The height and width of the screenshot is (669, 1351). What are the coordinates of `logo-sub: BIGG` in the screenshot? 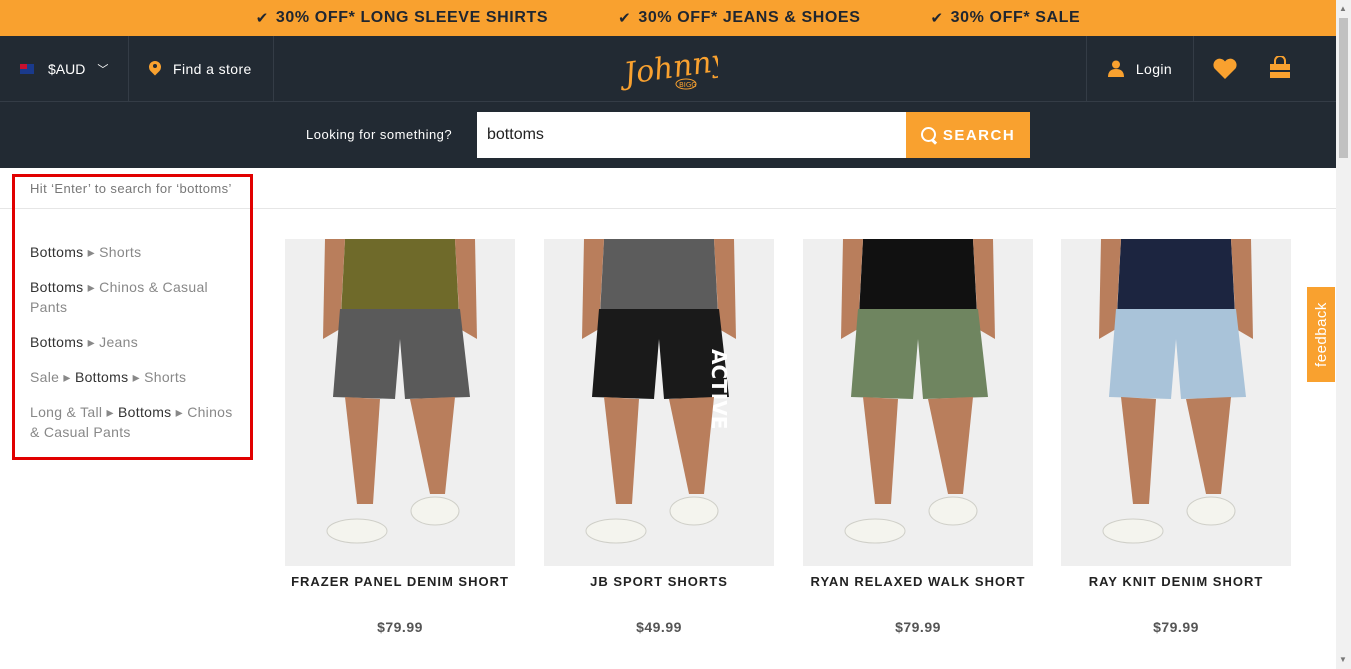 It's located at (688, 85).